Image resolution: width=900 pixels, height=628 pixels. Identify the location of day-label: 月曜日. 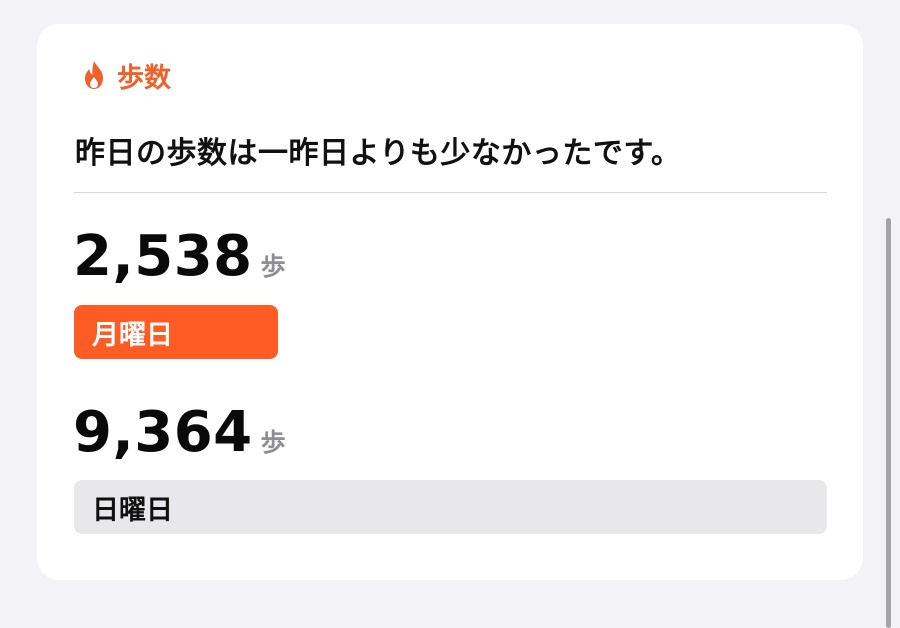
(132, 335).